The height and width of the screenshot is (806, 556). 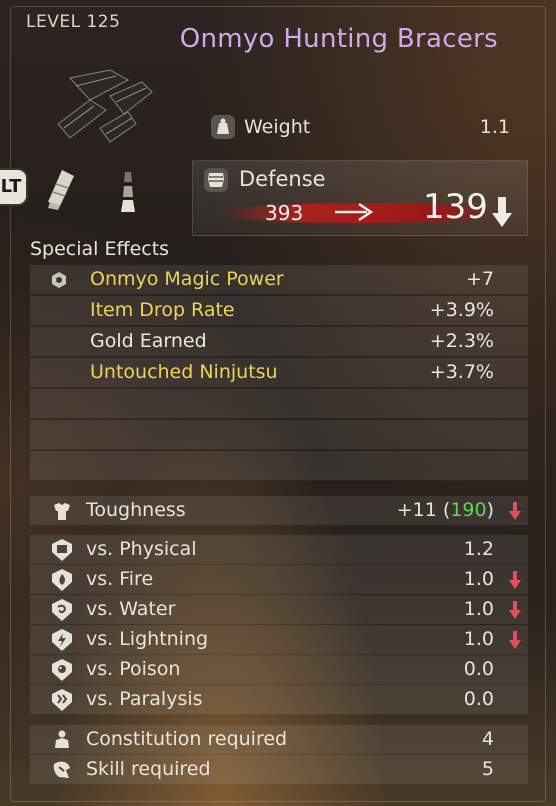 What do you see at coordinates (468, 510) in the screenshot?
I see `toughness-total: 190` at bounding box center [468, 510].